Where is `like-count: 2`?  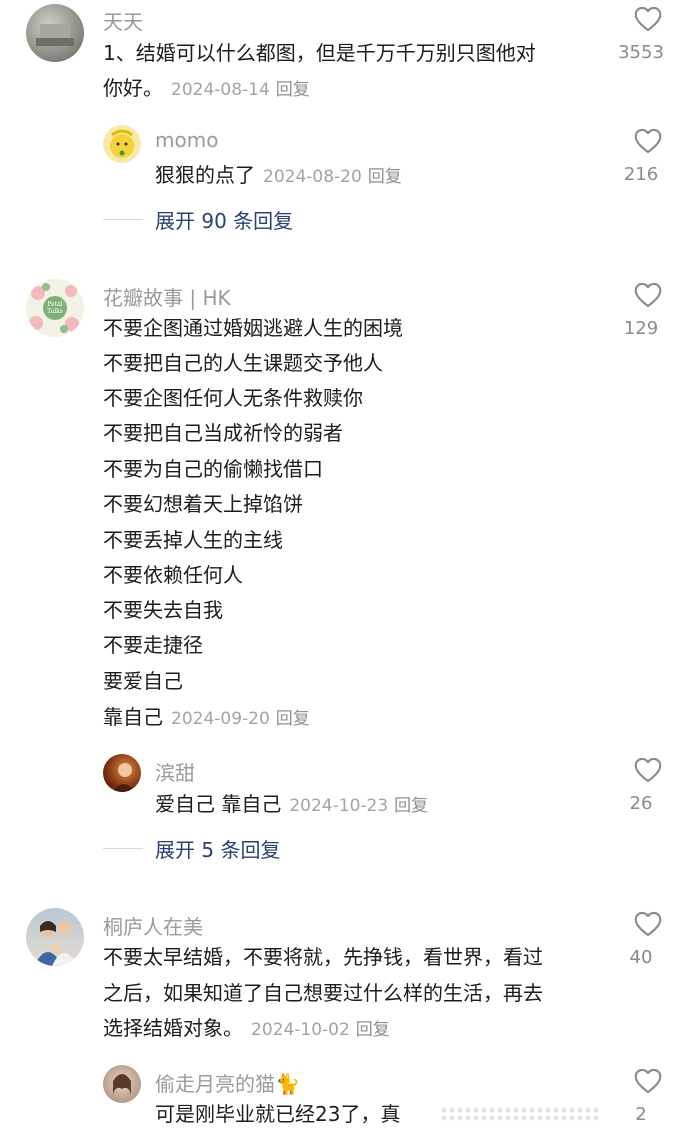 like-count: 2 is located at coordinates (641, 1114).